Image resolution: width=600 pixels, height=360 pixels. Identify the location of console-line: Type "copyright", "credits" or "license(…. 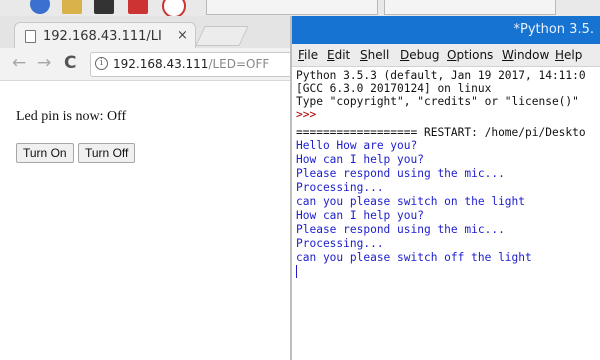
(437, 101).